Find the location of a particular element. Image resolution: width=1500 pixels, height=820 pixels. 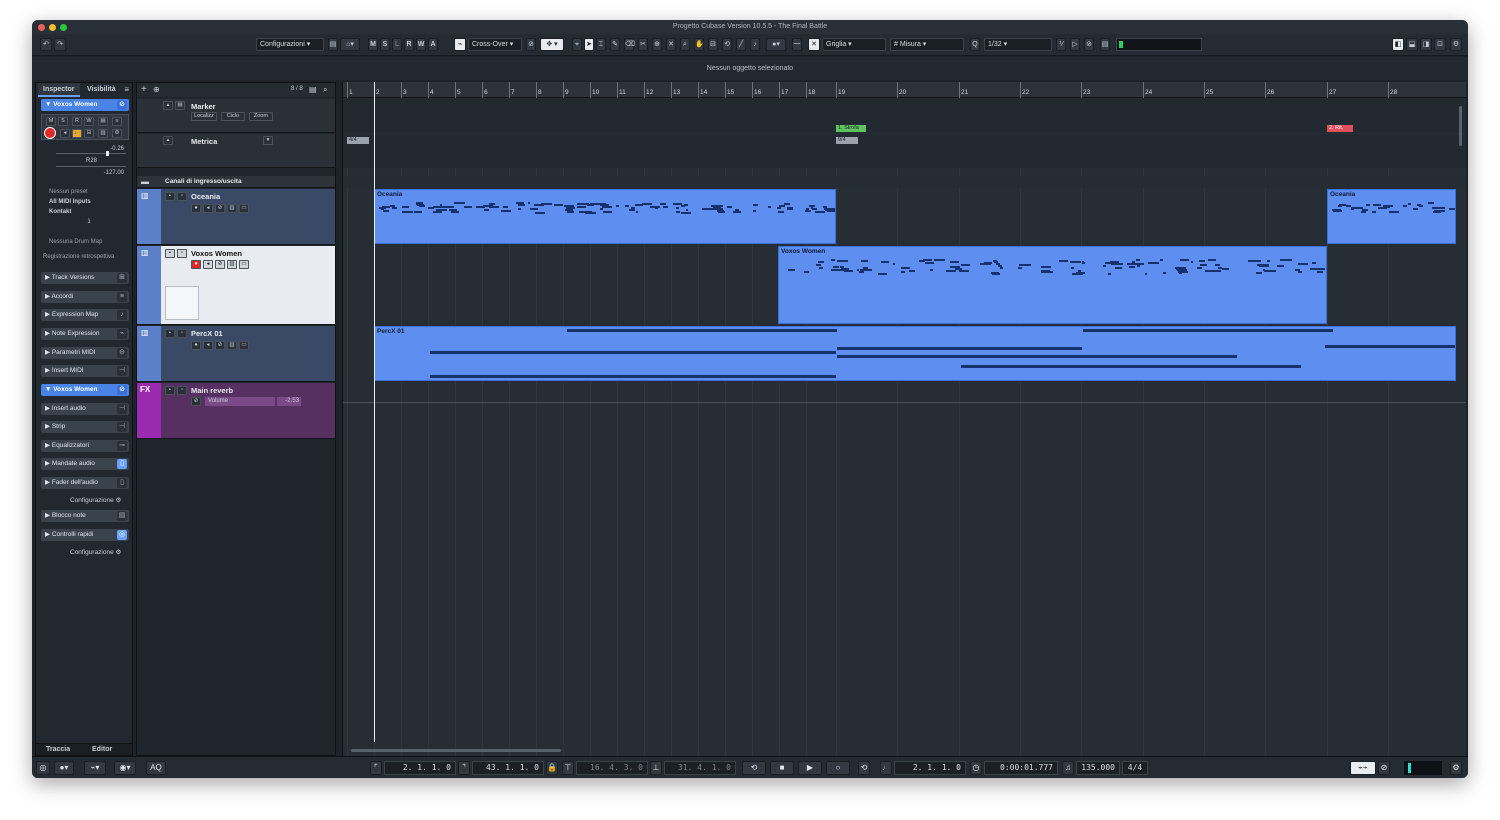

retrospective-record: Registrazione retrospettiva is located at coordinates (85, 257).